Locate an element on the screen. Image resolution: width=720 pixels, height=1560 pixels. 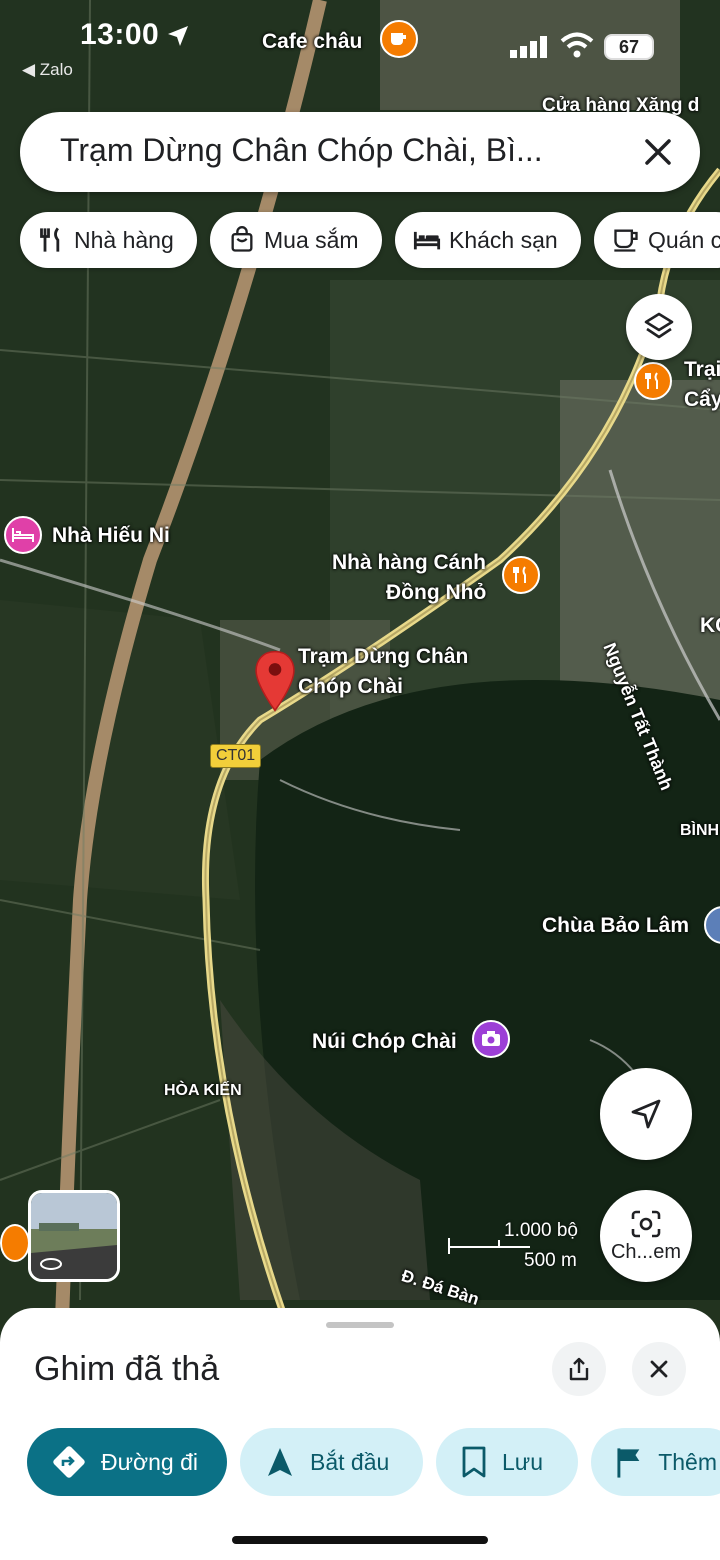
camera-lens-icon is located at coordinates (646, 1223).